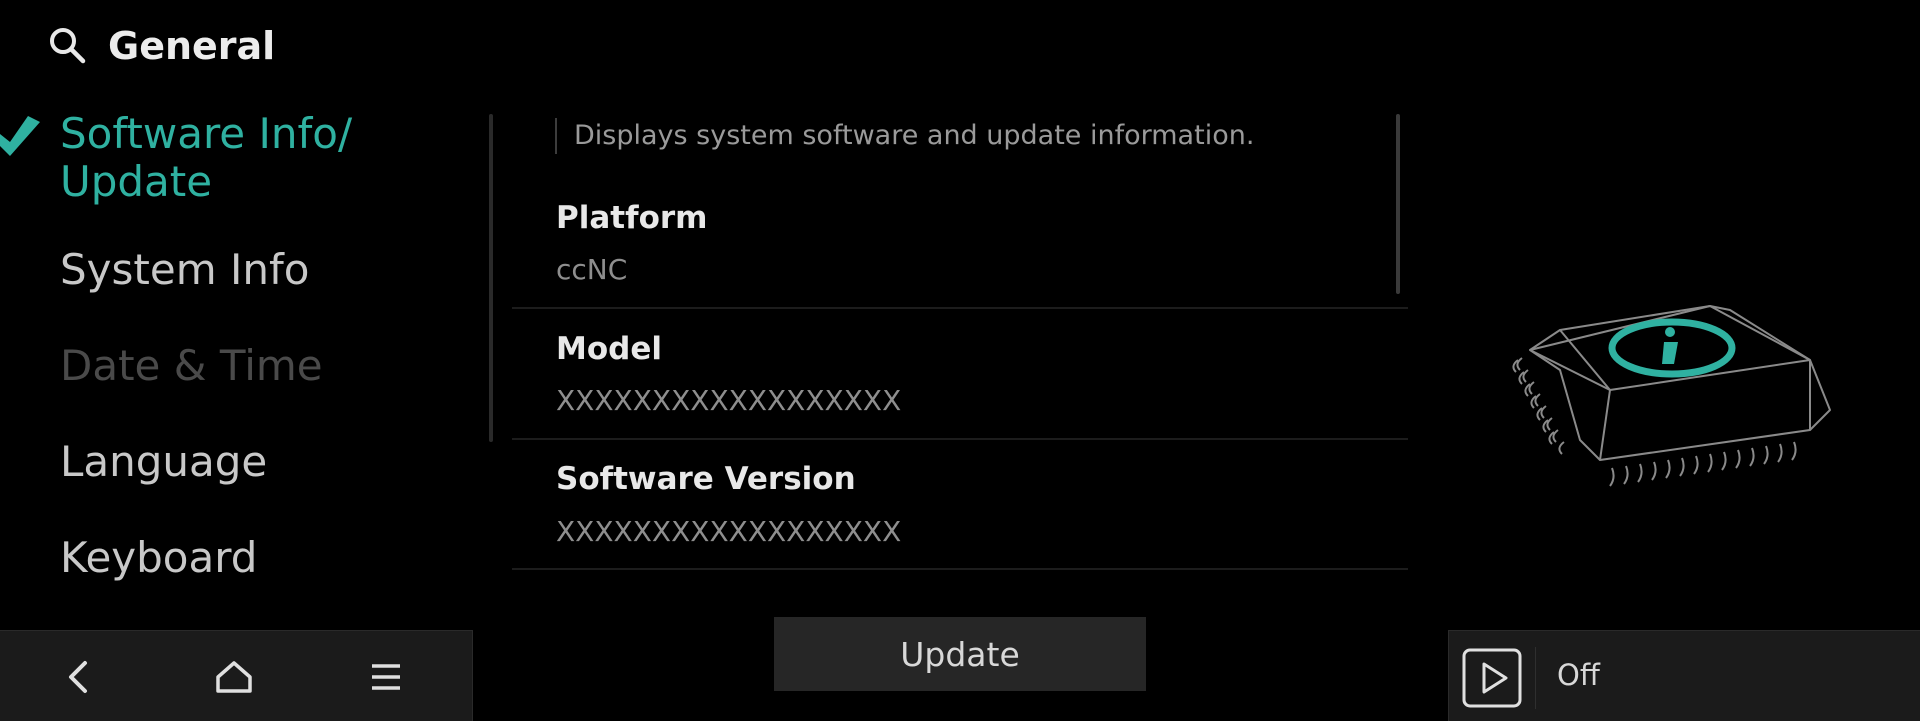  What do you see at coordinates (158, 558) in the screenshot?
I see `sidebar-item-keyboard: Keyboard` at bounding box center [158, 558].